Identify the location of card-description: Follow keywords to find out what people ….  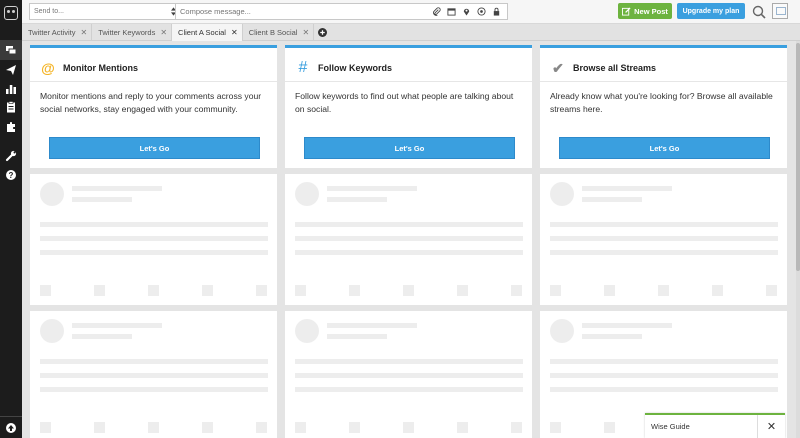
(404, 102).